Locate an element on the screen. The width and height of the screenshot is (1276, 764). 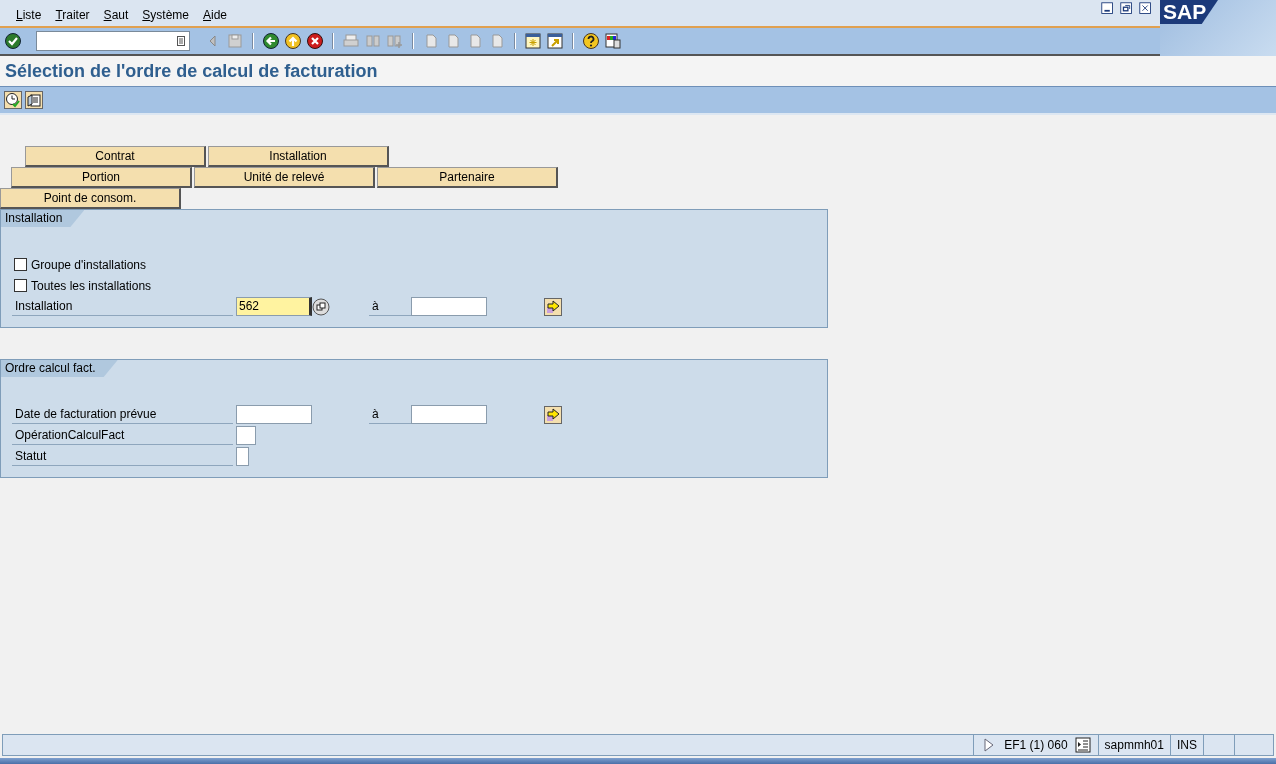
screen-title: Sélection de l'ordre de calcul de facturation is located at coordinates (191, 71).